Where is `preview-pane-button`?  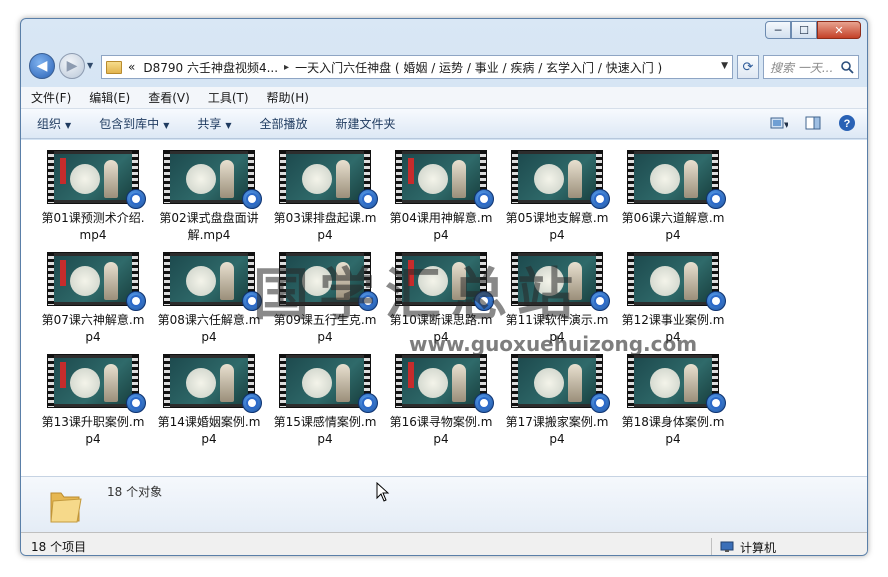 preview-pane-button is located at coordinates (813, 123).